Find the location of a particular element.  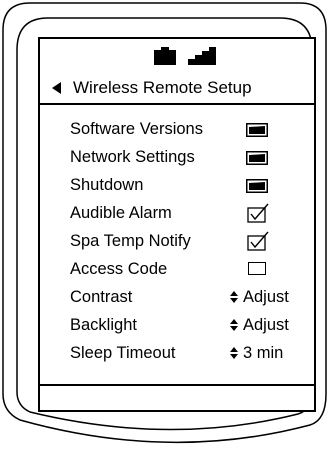

sleep-timeout-adjuster: 3 min is located at coordinates (256, 353).